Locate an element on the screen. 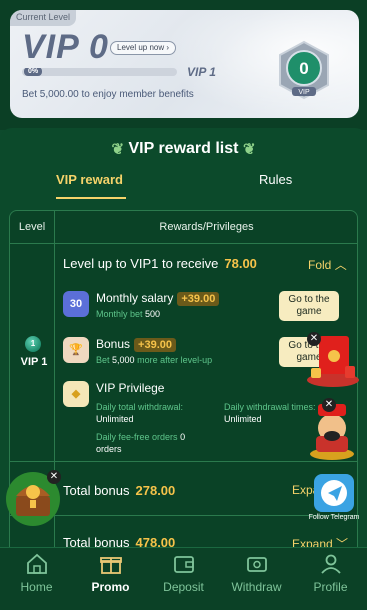 This screenshot has width=367, height=610. fortune-god-widget: ✕ is located at coordinates (332, 430).